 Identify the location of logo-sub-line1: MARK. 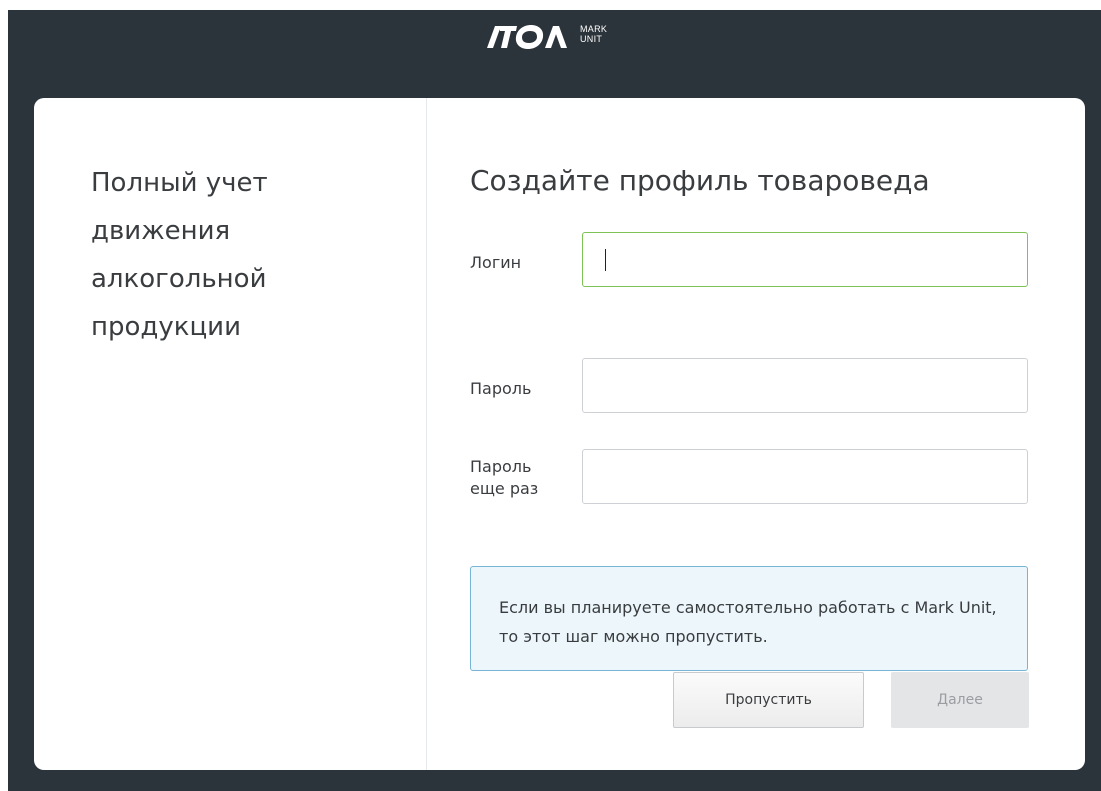
(594, 29).